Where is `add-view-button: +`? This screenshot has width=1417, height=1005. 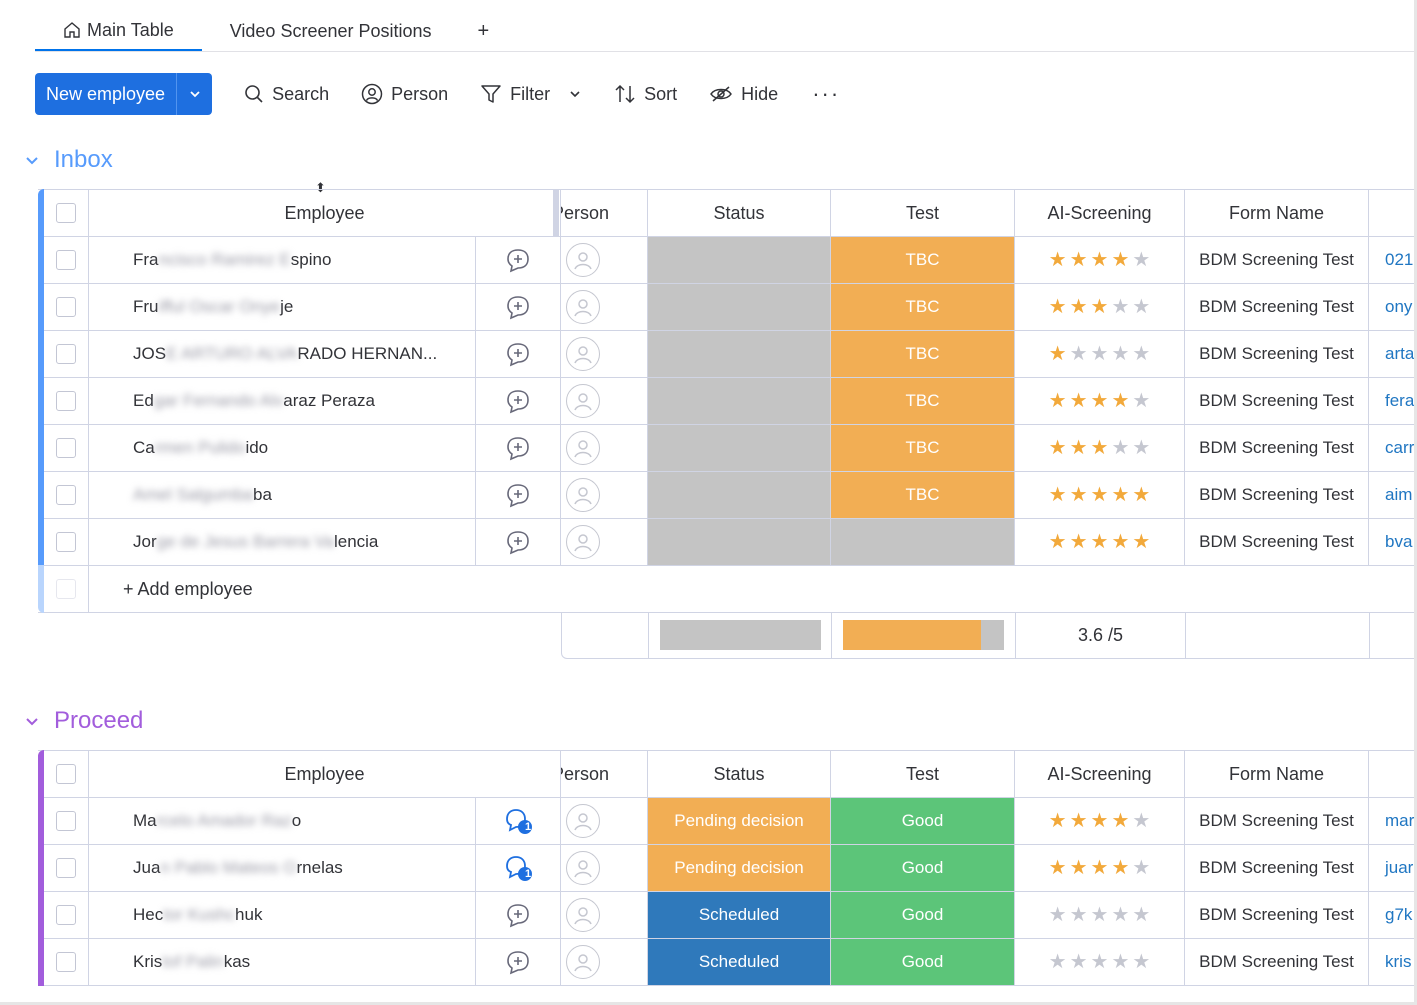
add-view-button: + is located at coordinates (484, 31).